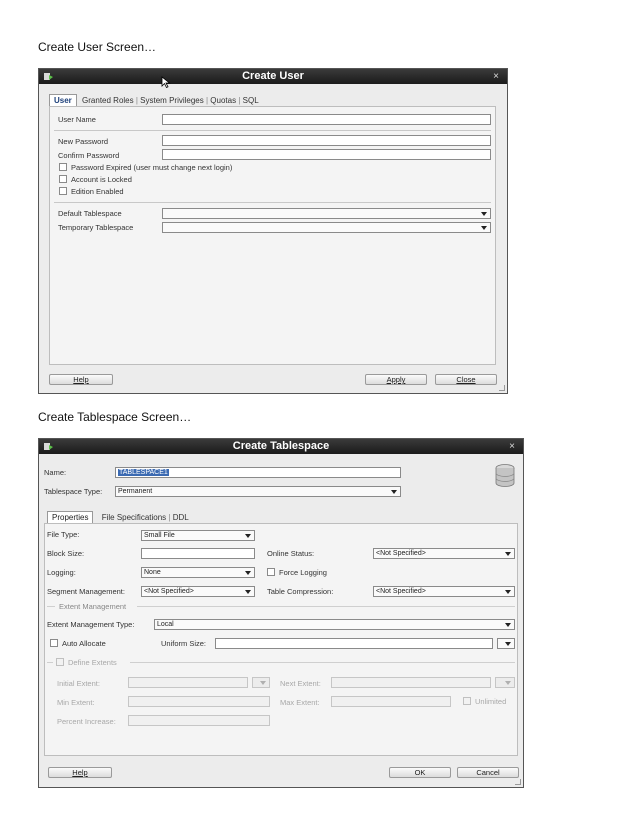 Image resolution: width=638 pixels, height=826 pixels. I want to click on block-size-input, so click(198, 553).